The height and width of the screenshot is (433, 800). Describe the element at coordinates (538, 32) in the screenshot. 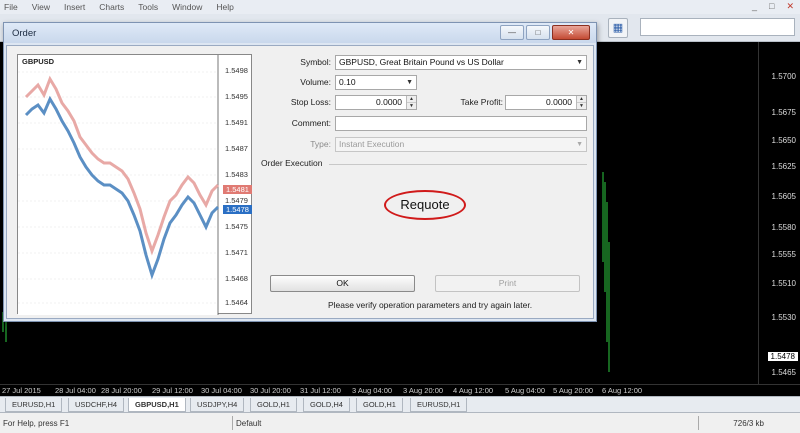

I see `dialog-maximize-button: □` at that location.